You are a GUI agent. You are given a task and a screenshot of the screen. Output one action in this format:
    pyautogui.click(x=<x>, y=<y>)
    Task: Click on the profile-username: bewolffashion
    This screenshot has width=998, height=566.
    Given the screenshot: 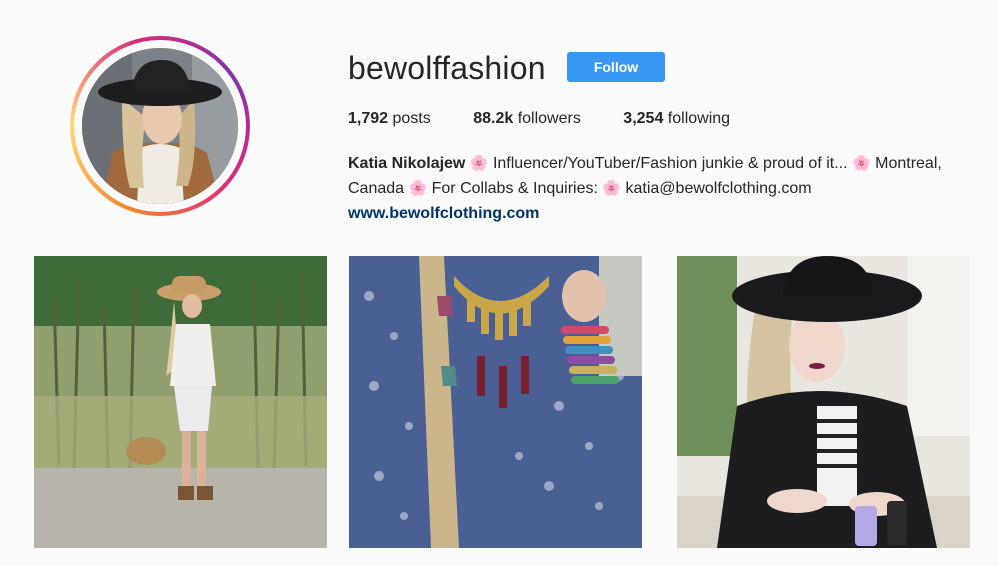 What is the action you would take?
    pyautogui.click(x=447, y=68)
    